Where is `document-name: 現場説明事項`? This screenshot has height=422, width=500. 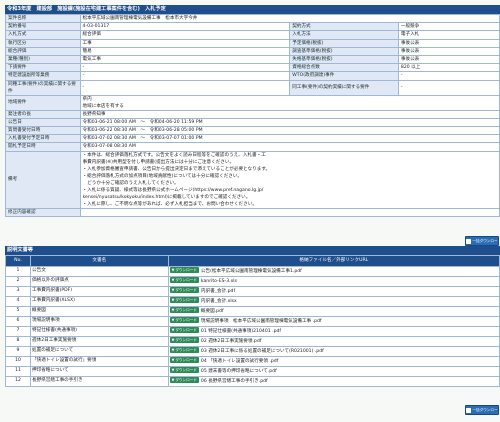
document-name: 現場説明事項 is located at coordinates (99, 321).